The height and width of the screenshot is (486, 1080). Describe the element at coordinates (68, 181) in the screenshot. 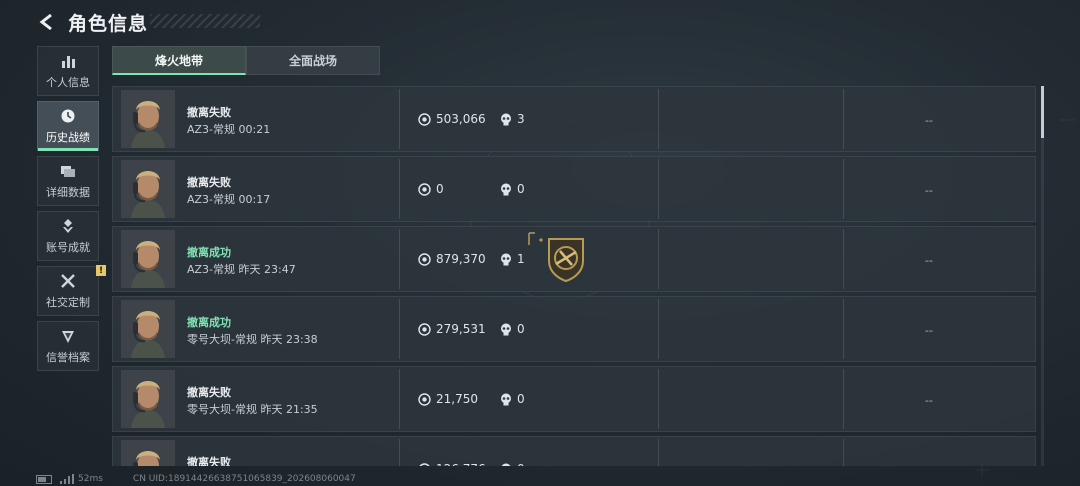

I see `sidebar-item-detailed-data: 详细数据` at that location.